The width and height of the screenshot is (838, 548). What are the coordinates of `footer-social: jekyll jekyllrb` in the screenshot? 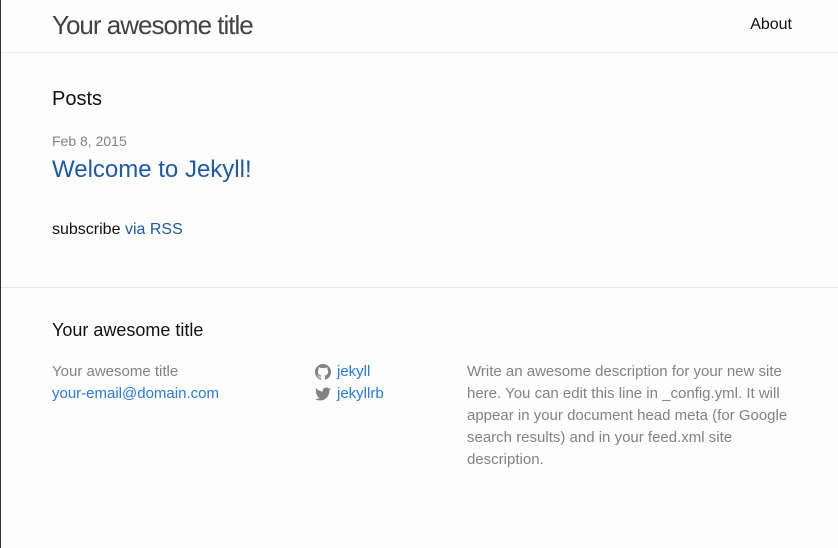 It's located at (349, 383).